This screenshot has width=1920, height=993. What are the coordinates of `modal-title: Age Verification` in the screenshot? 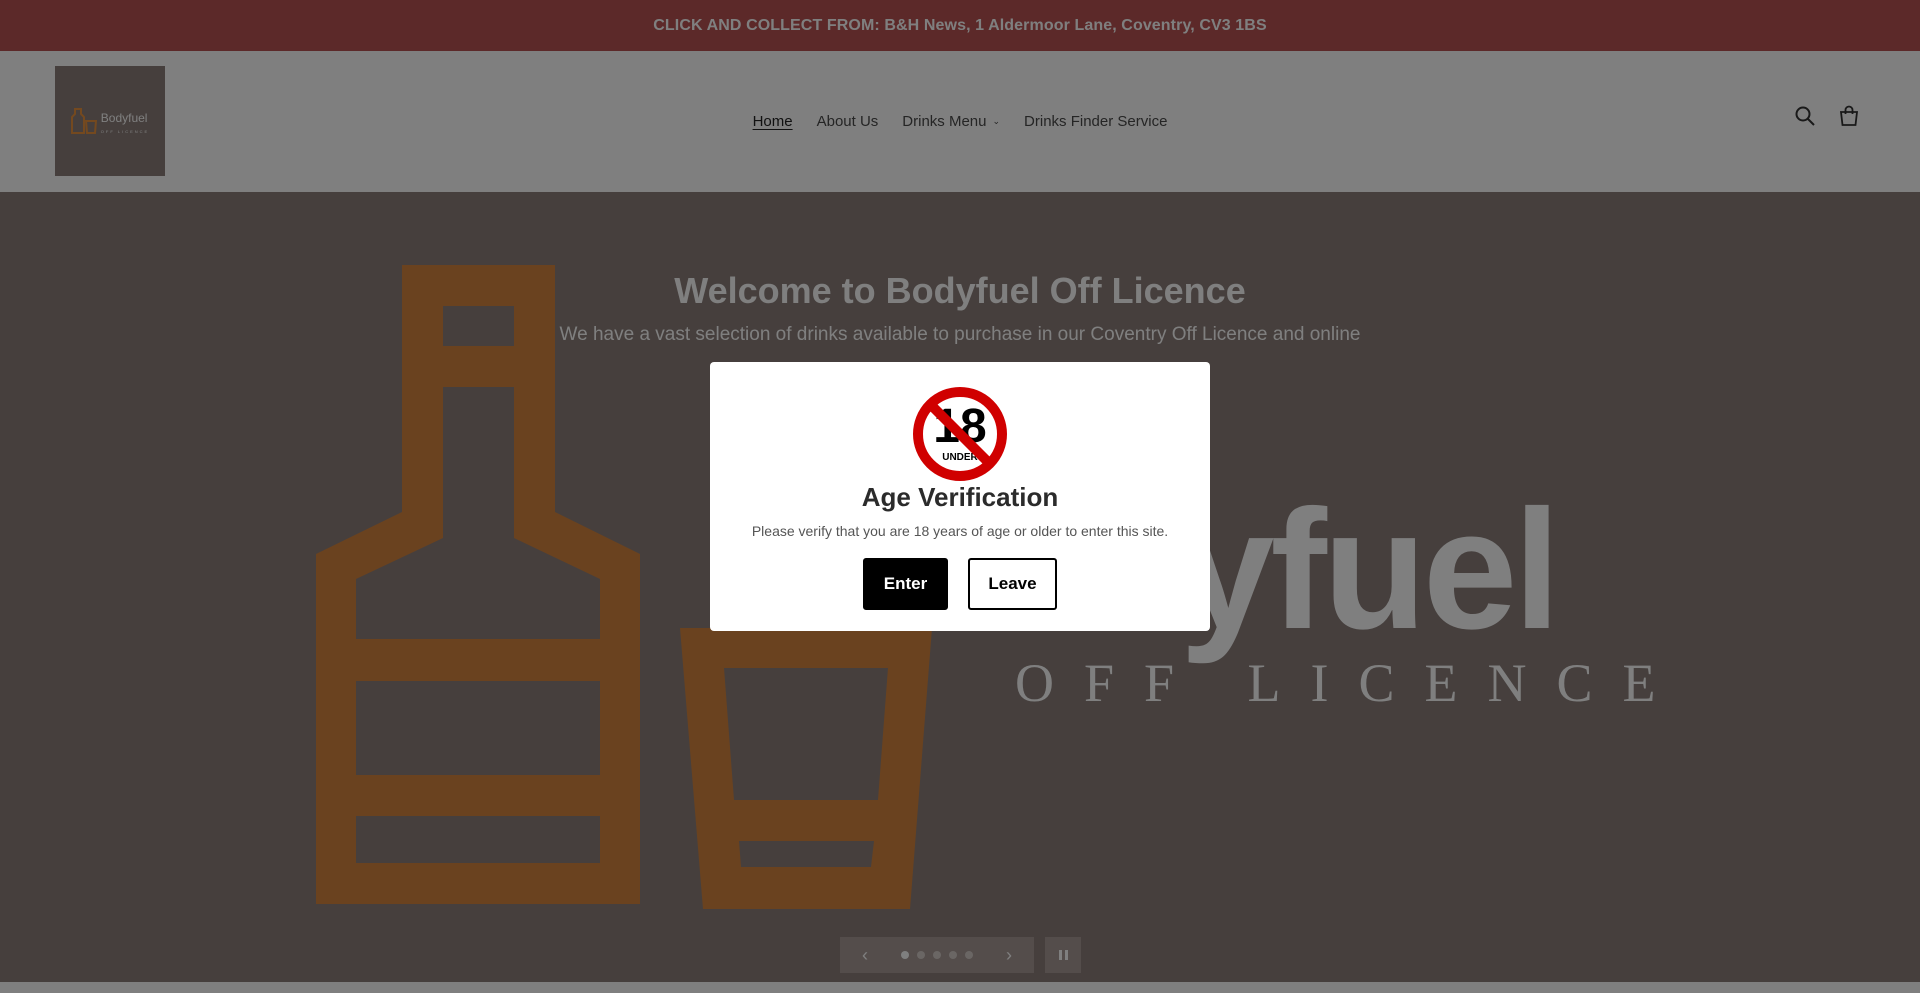 It's located at (960, 497).